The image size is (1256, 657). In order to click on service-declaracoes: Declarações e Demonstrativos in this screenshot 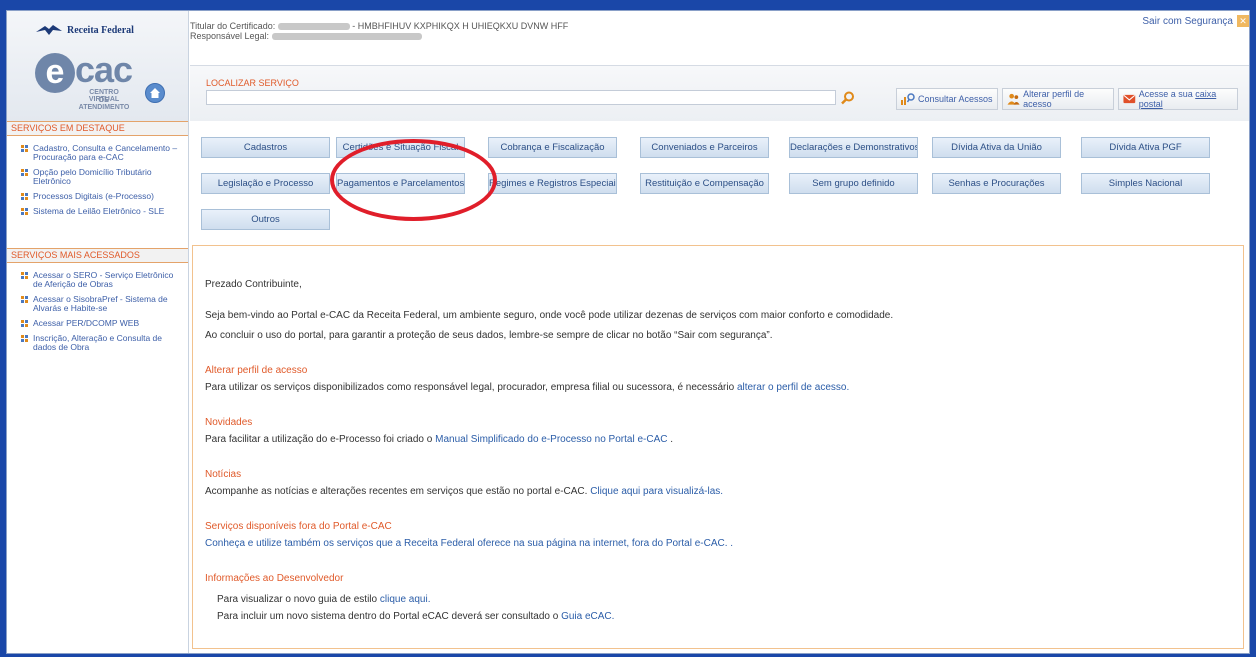, I will do `click(853, 147)`.